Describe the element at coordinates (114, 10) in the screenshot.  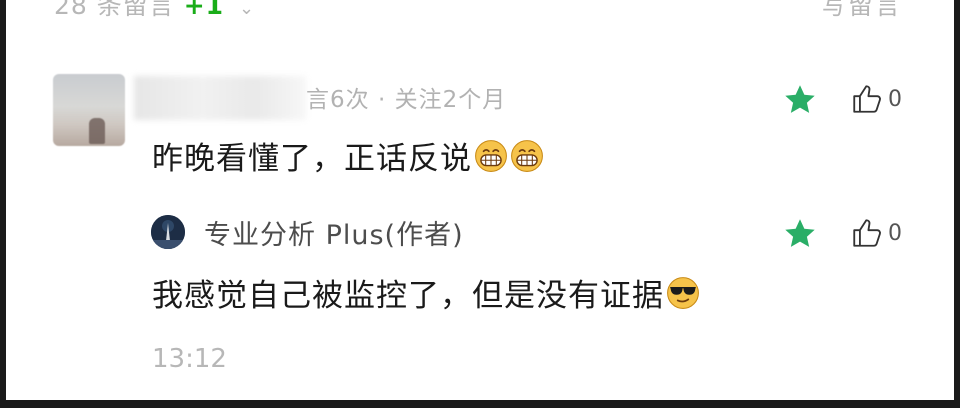
I see `comment-count: 28 条留言` at that location.